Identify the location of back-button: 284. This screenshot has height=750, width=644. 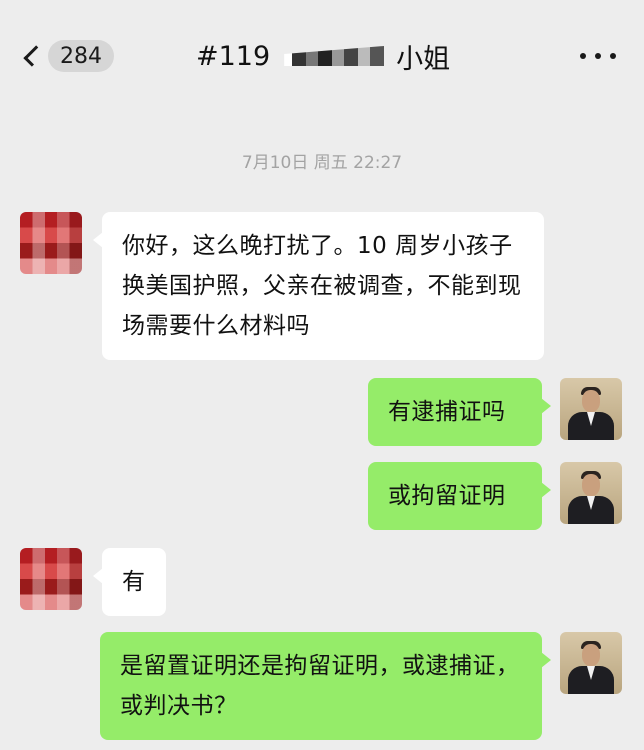
(66, 56).